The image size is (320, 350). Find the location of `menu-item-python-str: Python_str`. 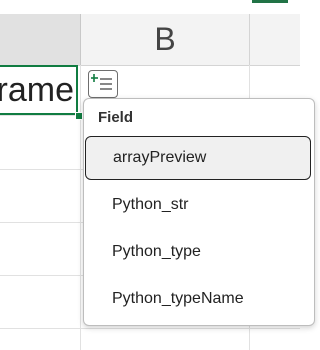

menu-item-python-str: Python_str is located at coordinates (199, 205).